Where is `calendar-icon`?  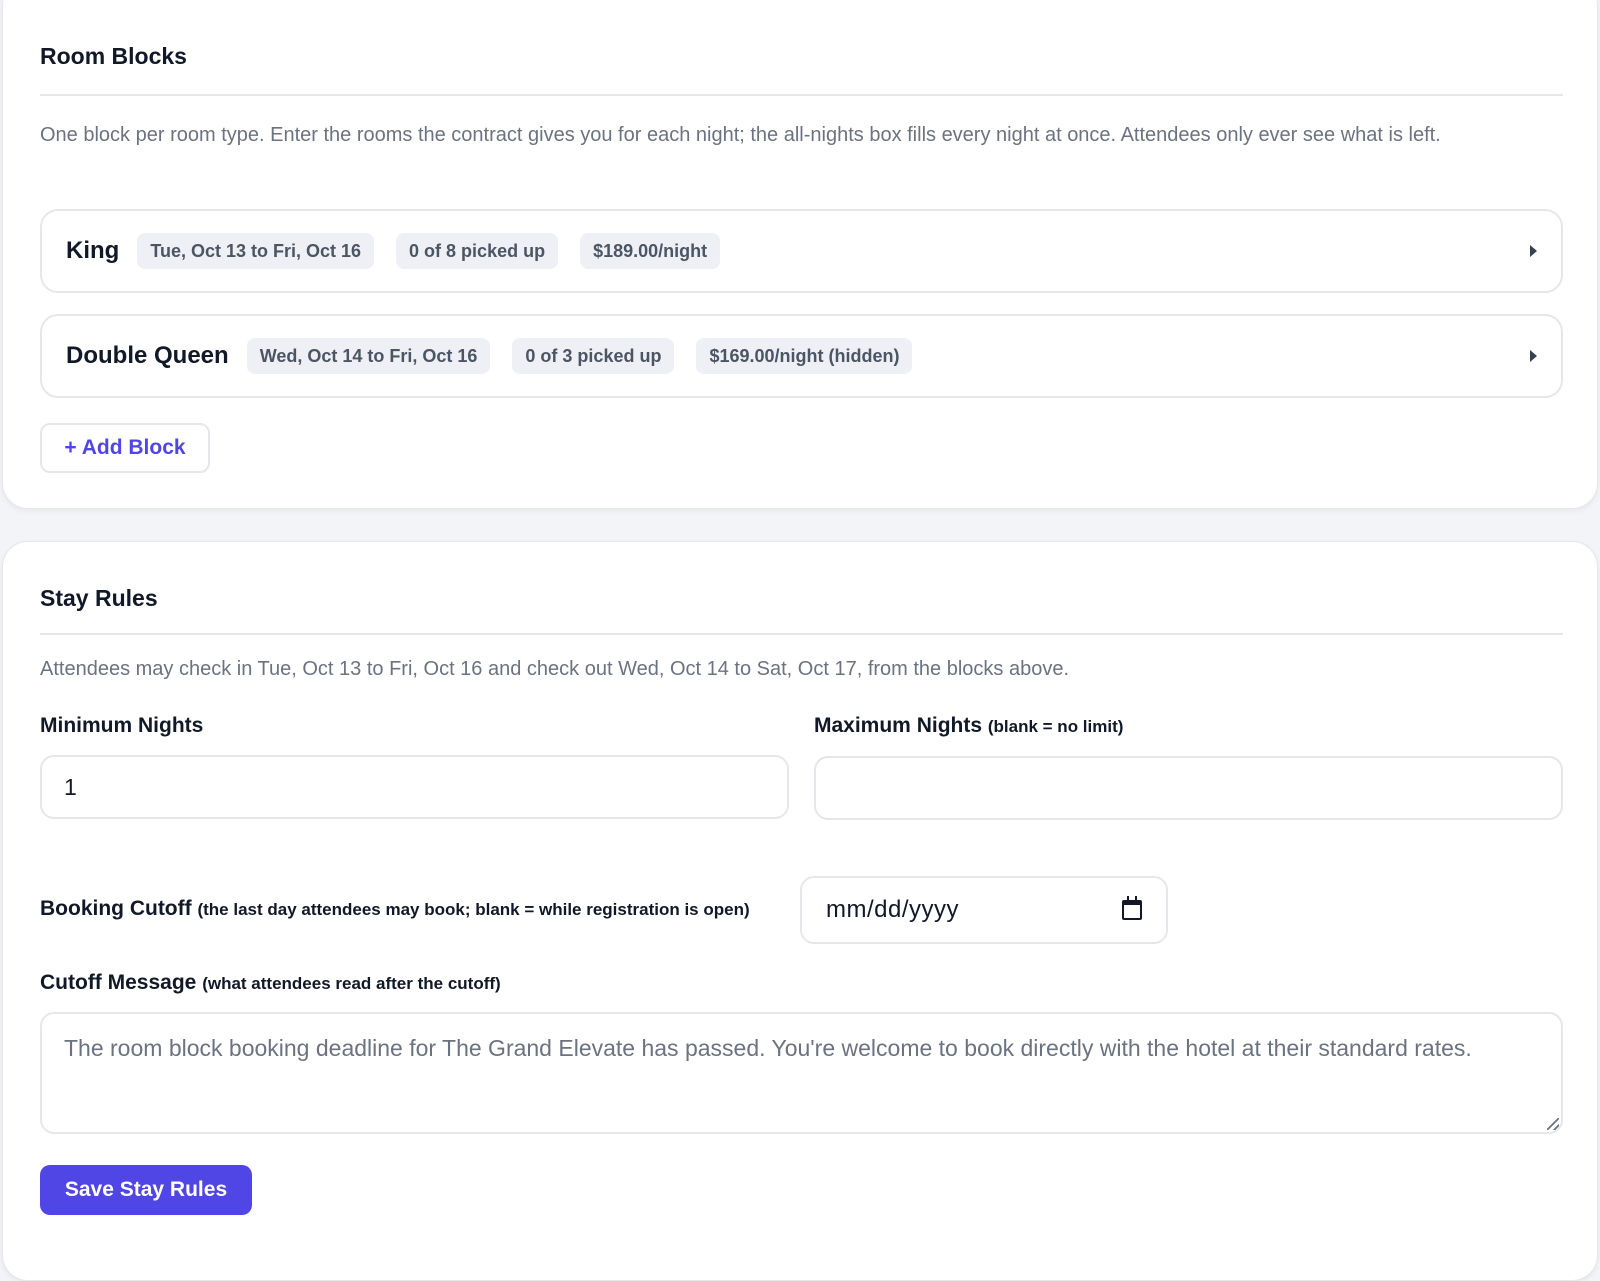 calendar-icon is located at coordinates (1132, 908).